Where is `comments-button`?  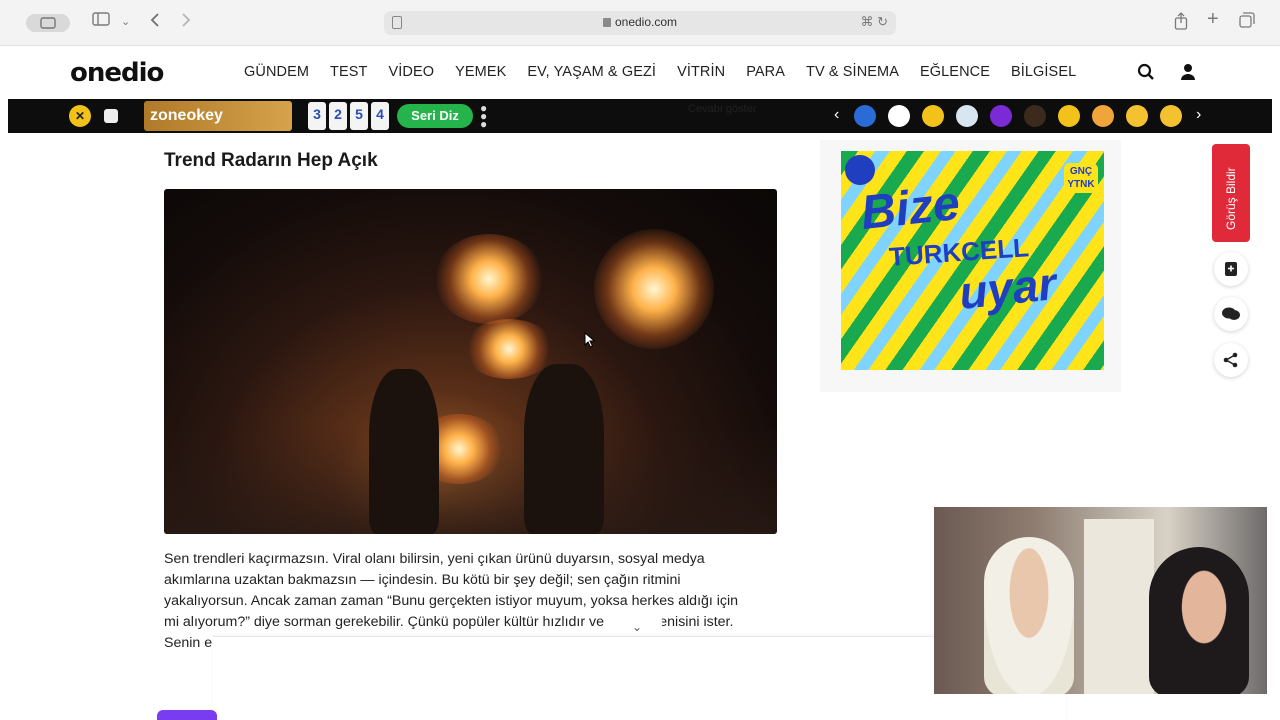 comments-button is located at coordinates (1231, 314).